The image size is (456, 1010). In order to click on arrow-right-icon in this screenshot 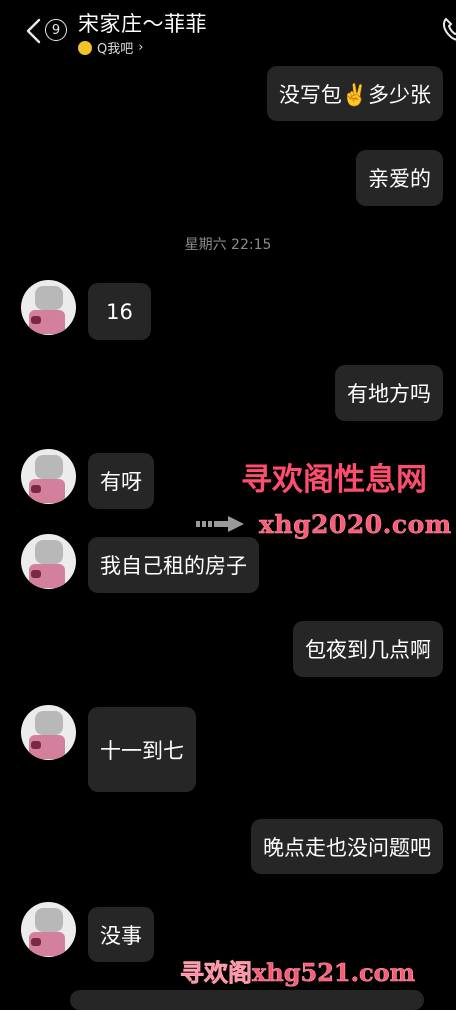, I will do `click(220, 524)`.